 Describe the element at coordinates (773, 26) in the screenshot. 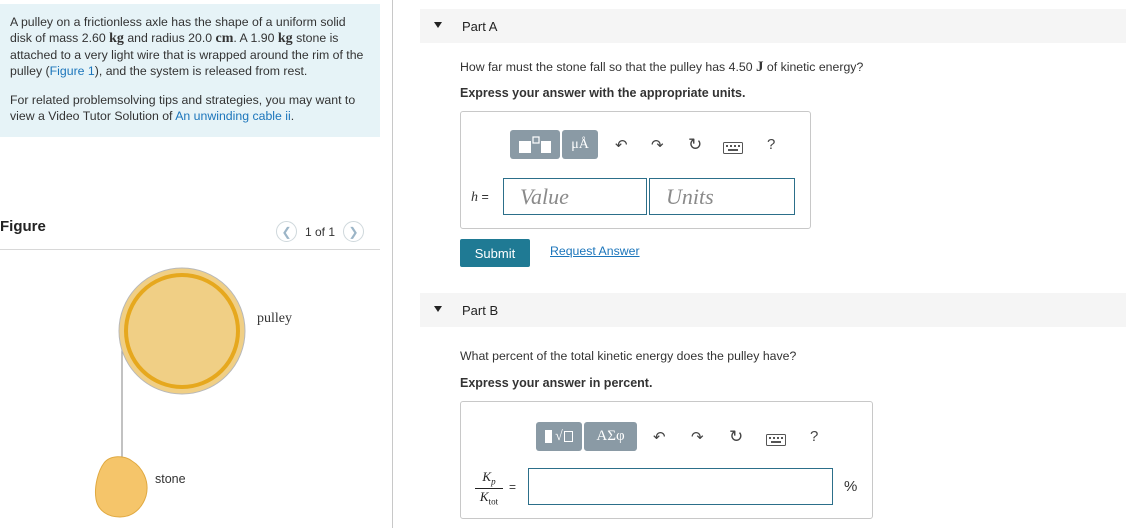

I see `part-a-header: Part A` at that location.